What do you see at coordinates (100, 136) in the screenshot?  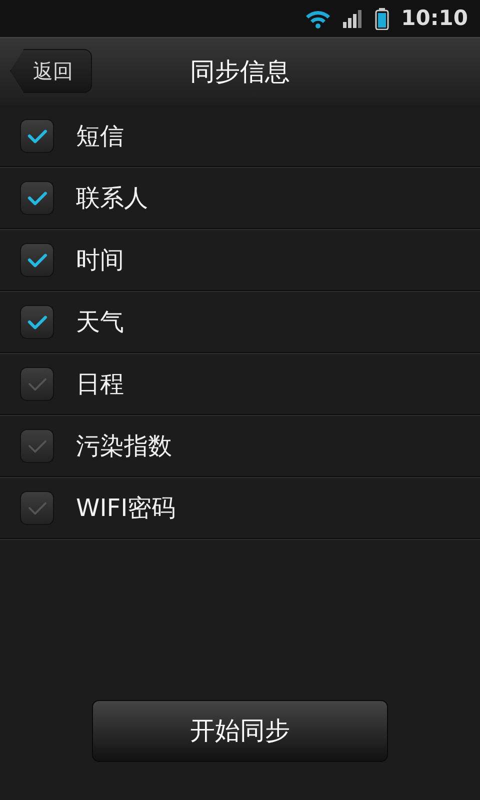 I see `item-label: 短信` at bounding box center [100, 136].